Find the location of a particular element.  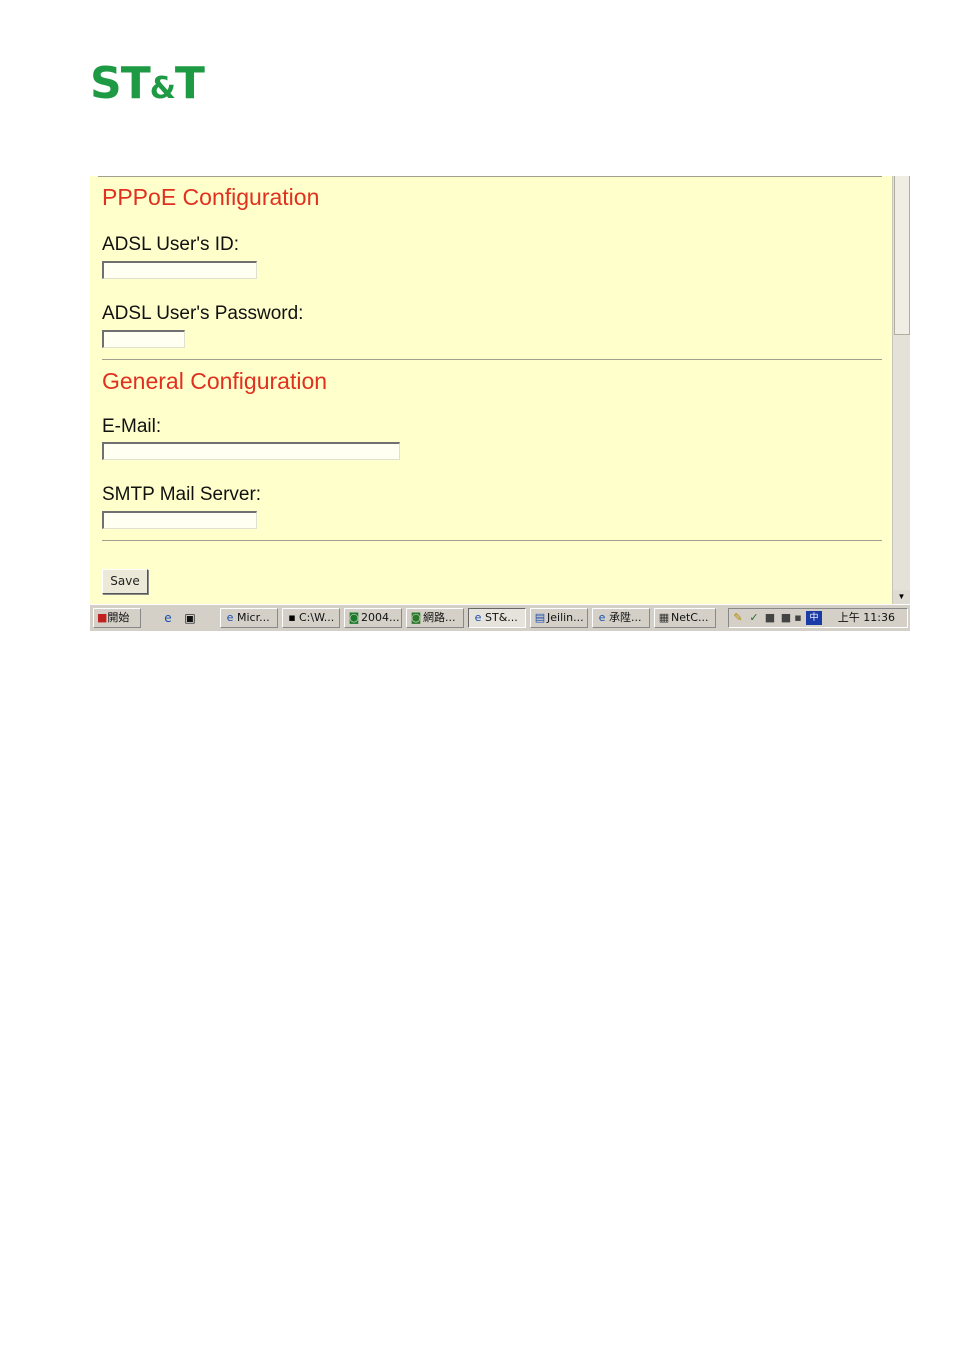

smtp-server-label: SMTP Mail Server: is located at coordinates (182, 494).